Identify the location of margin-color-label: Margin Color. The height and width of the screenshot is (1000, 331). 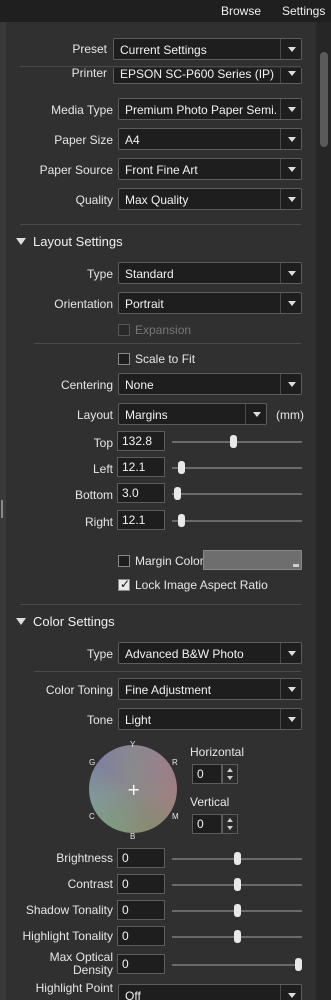
(169, 561).